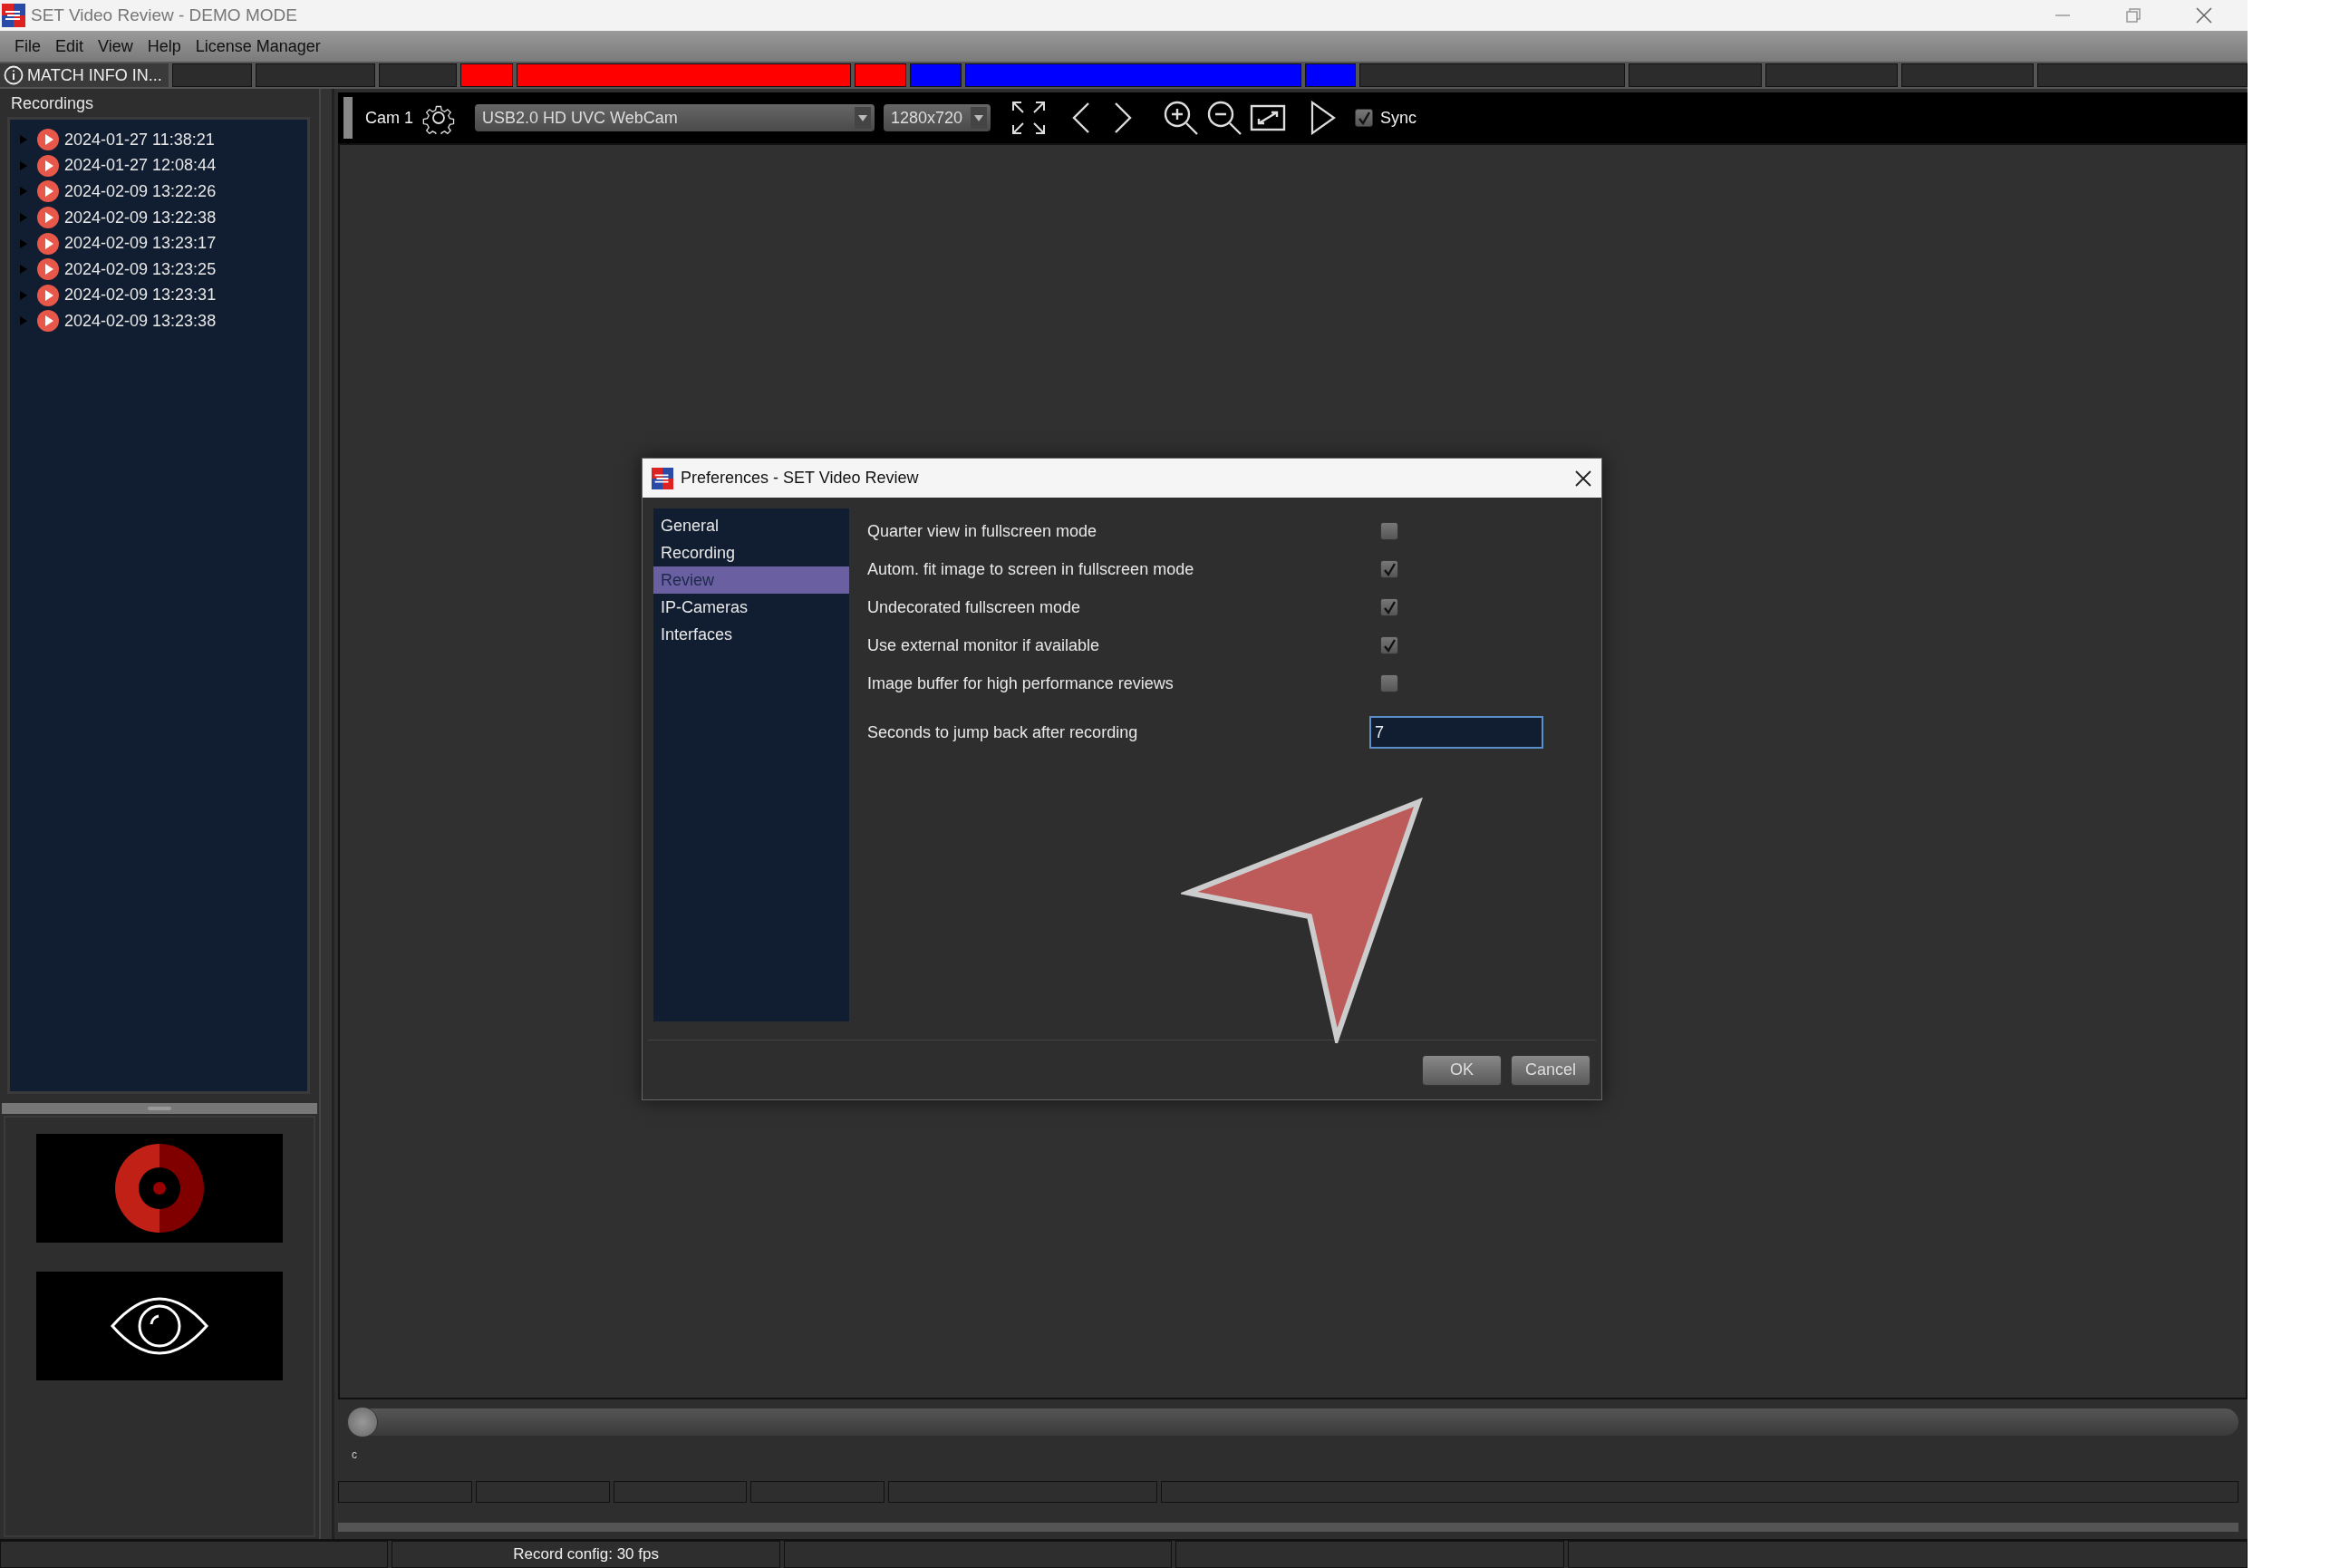  What do you see at coordinates (52, 103) in the screenshot?
I see `panel-title: Recordings` at bounding box center [52, 103].